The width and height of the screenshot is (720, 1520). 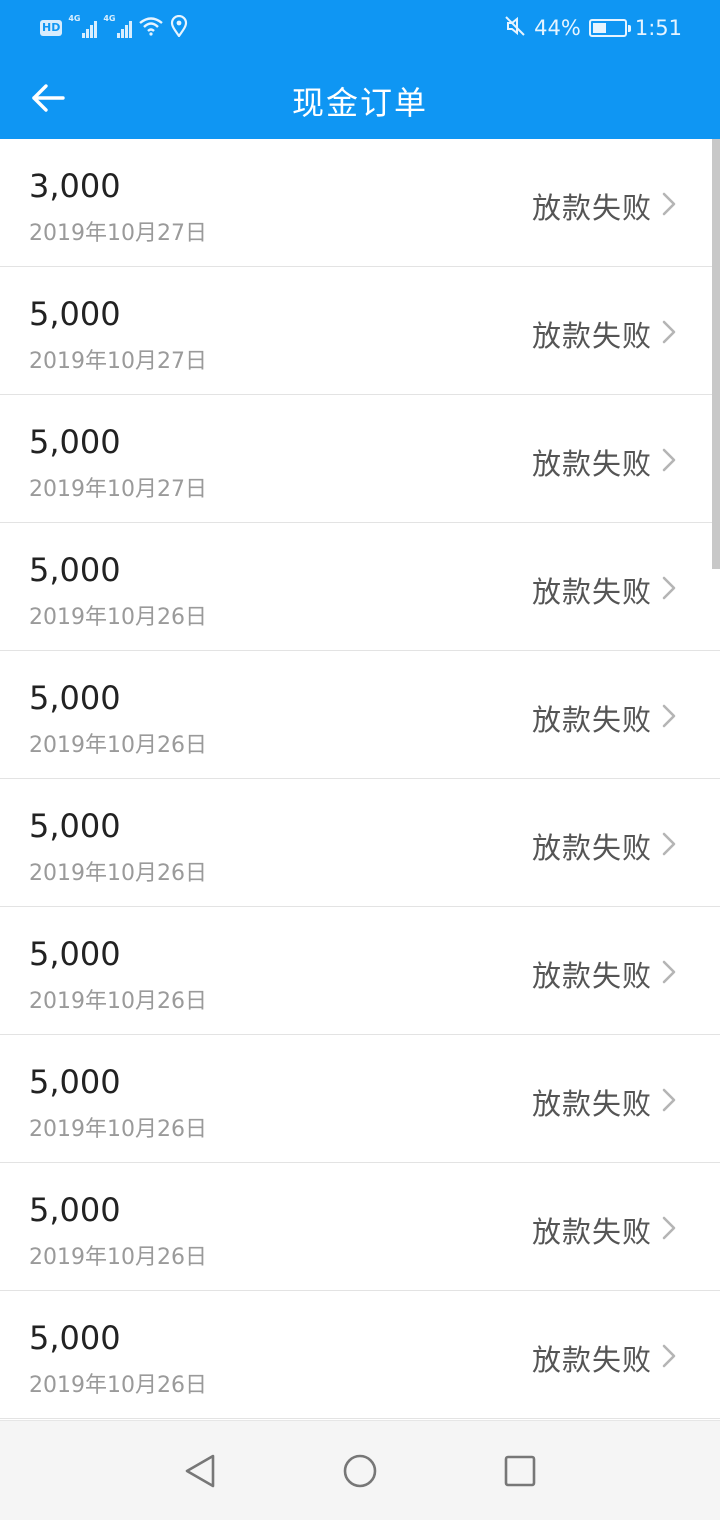 I want to click on location-icon, so click(x=179, y=27).